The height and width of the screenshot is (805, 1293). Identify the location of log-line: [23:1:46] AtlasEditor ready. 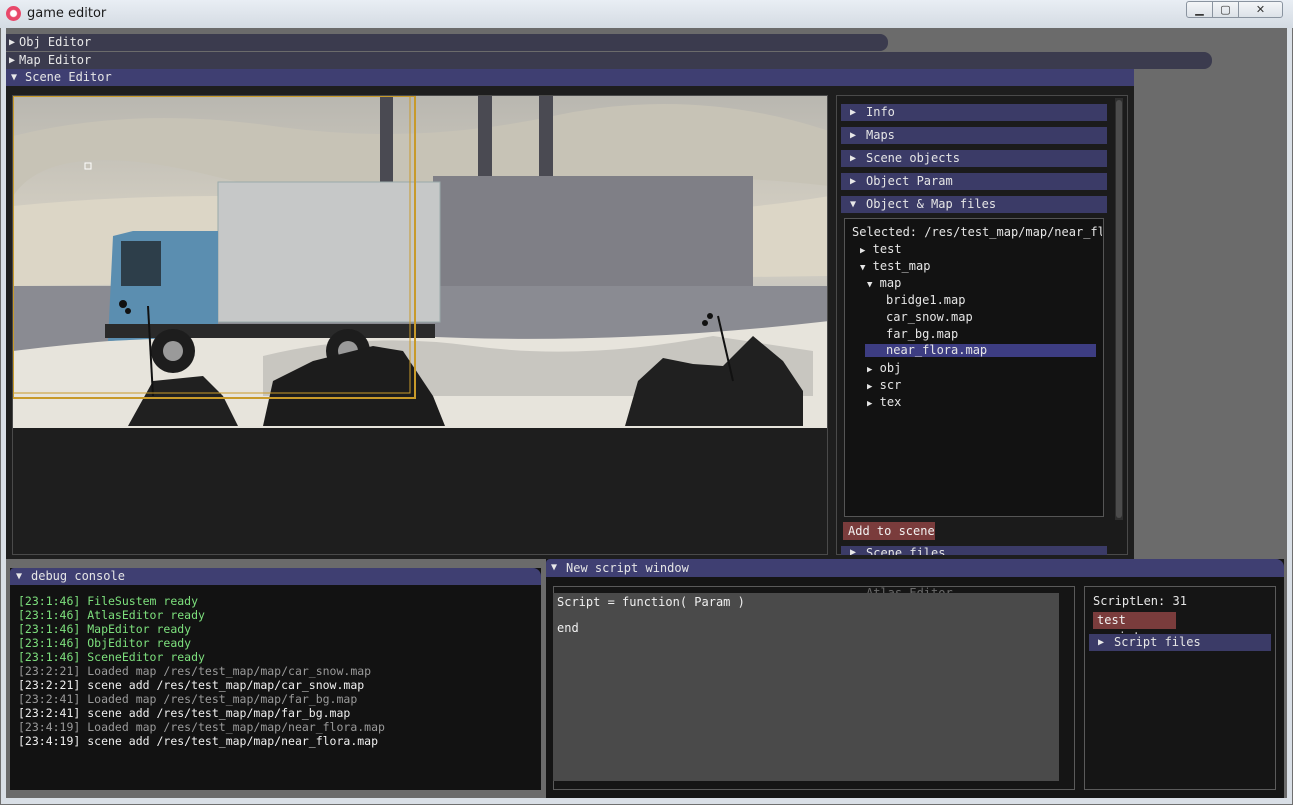
(111, 615).